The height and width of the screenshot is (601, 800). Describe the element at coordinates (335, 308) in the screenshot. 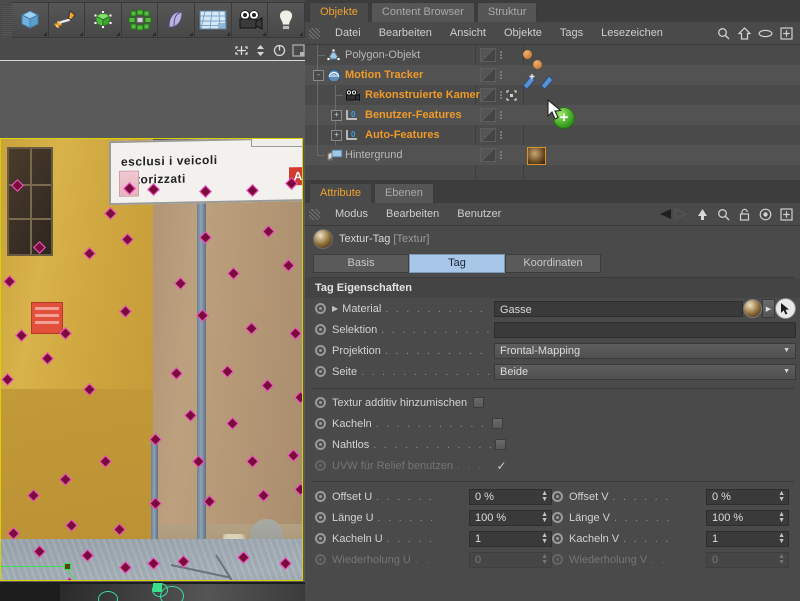

I see `chevron-right-icon: ▶` at that location.